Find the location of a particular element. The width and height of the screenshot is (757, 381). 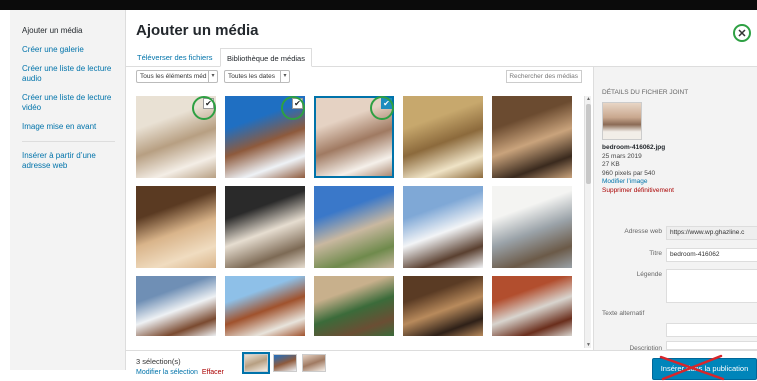

media-thumb-chalet-village is located at coordinates (265, 306).